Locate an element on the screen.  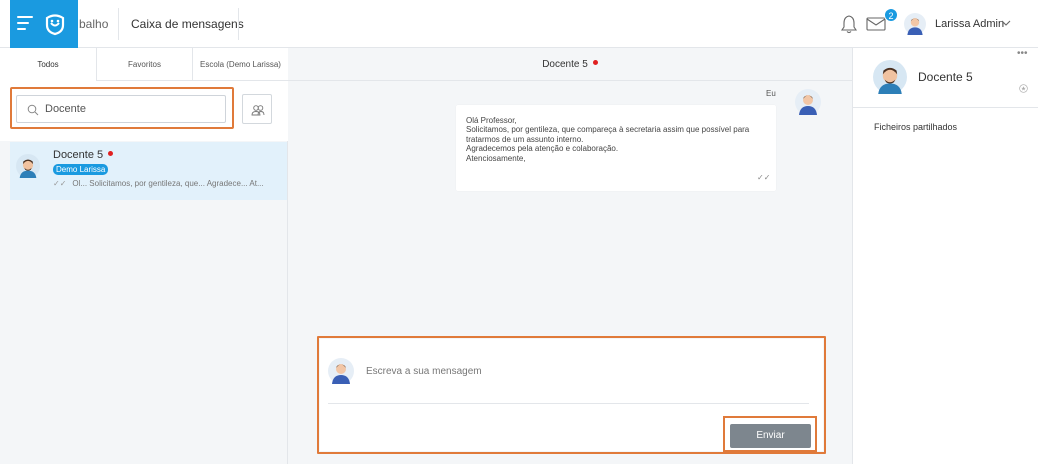
chat-title: Docente 5 is located at coordinates (565, 64).